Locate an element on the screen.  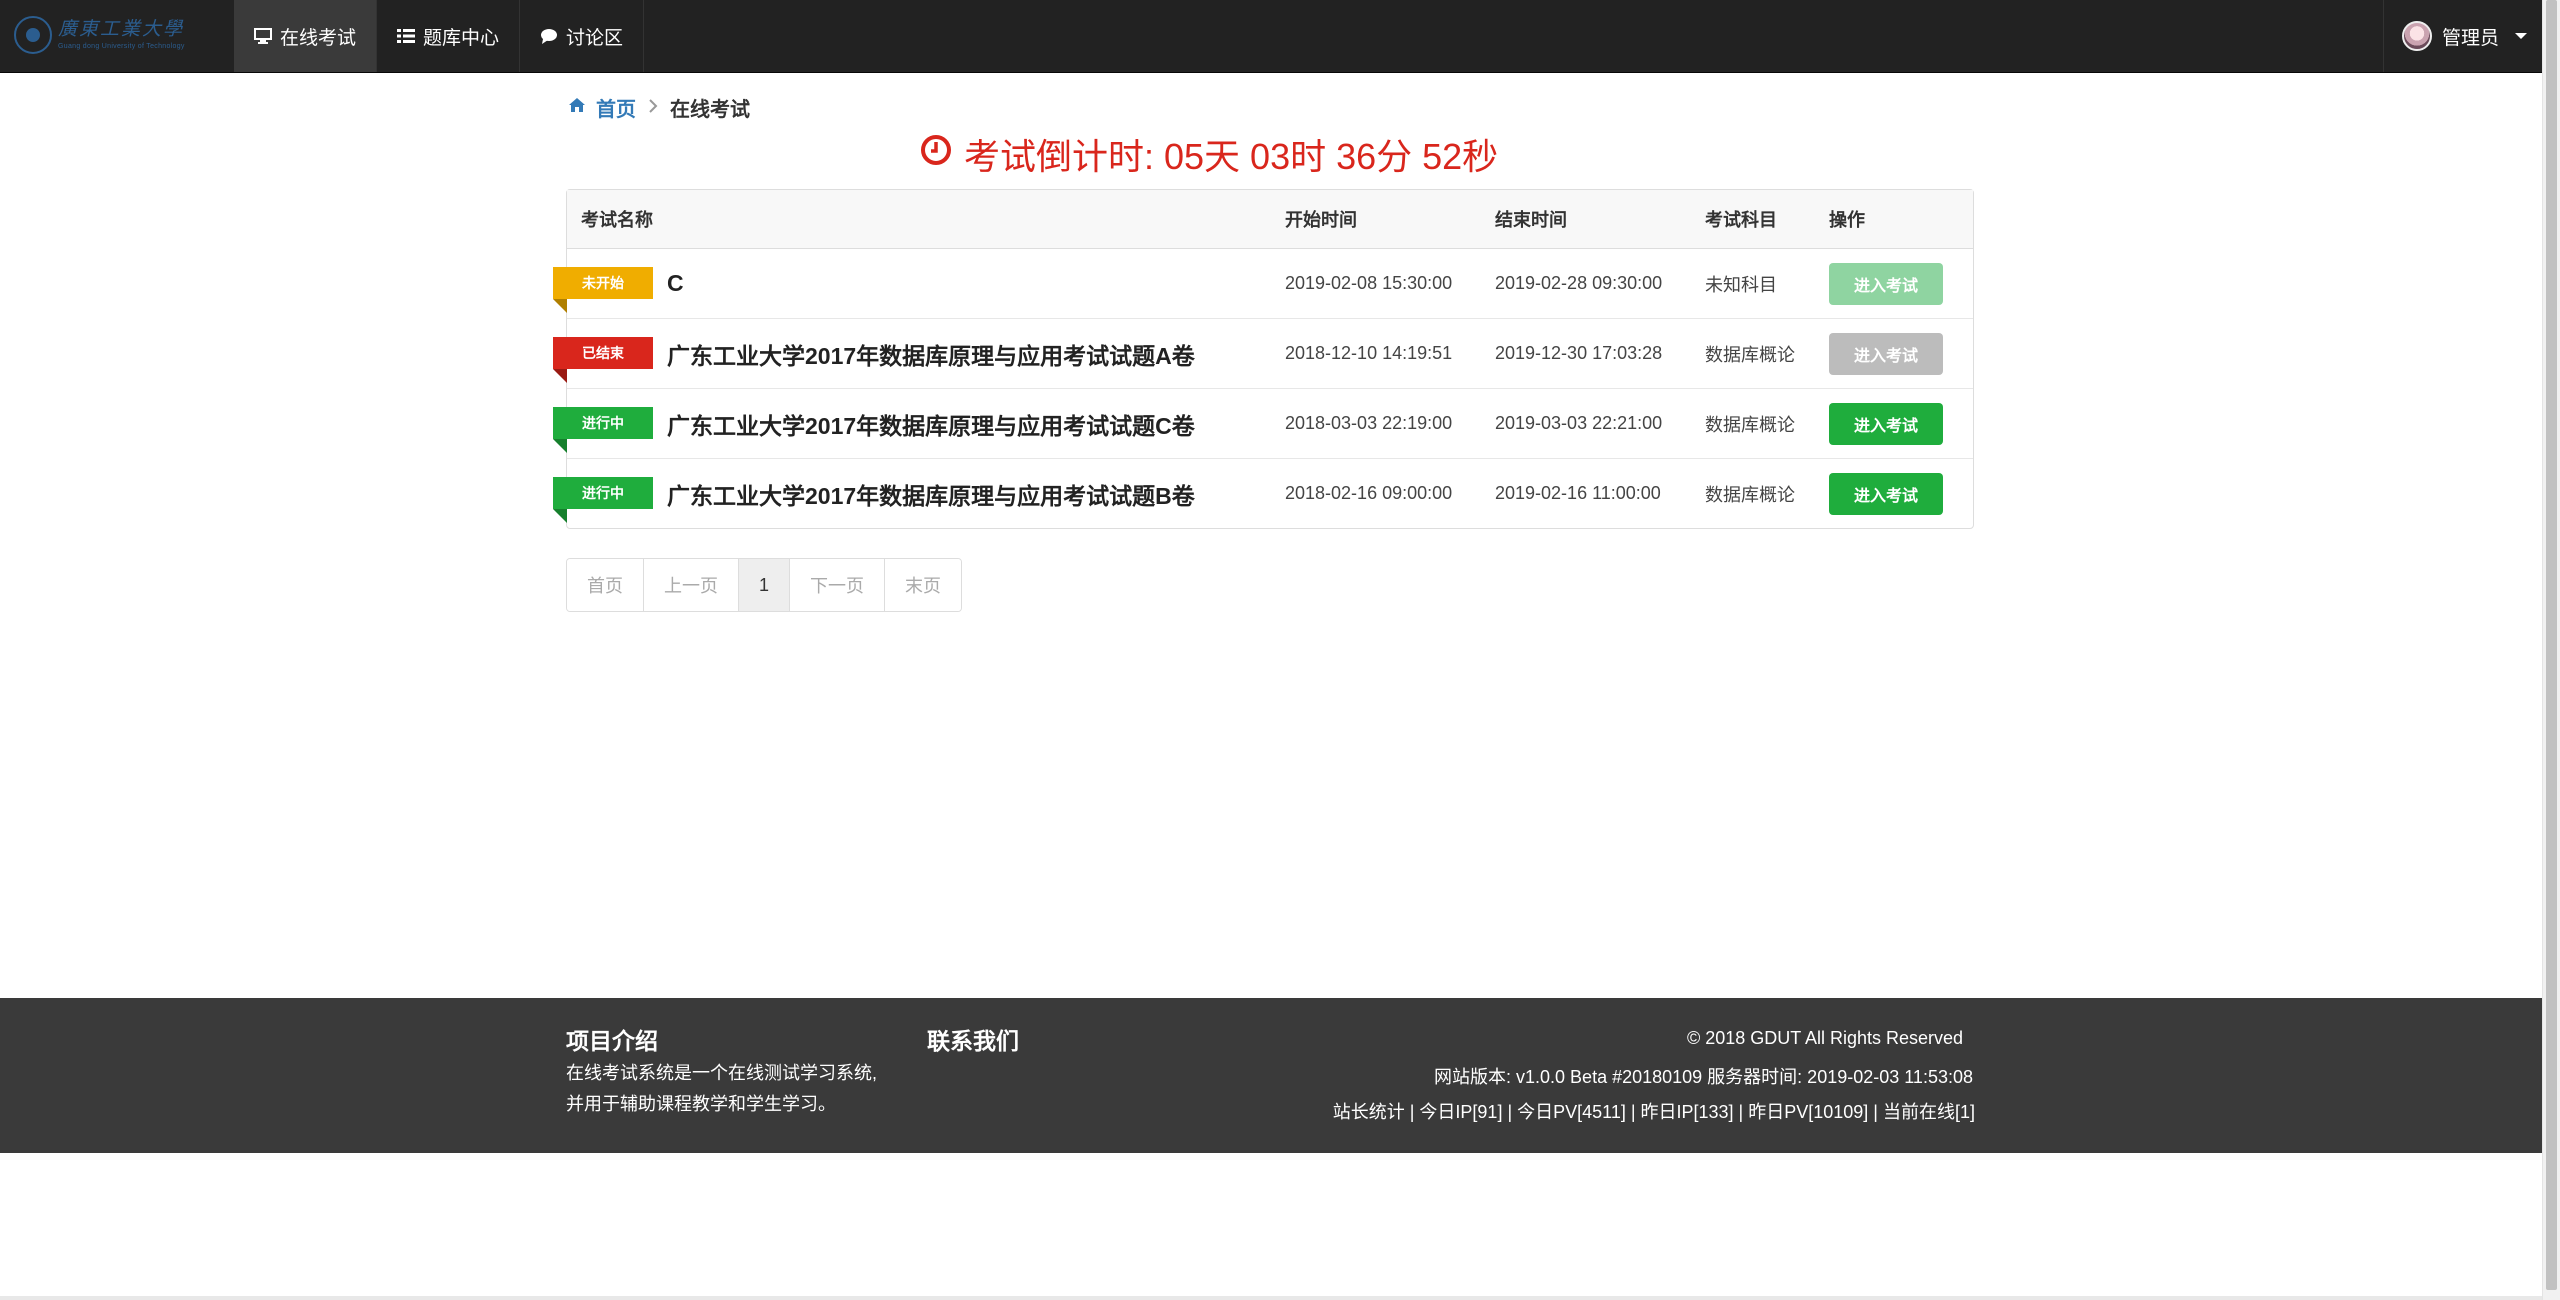
footer-about: 项目介绍 在线考试系统是一个在线测试学习系统, 并用于辅助课程教学和学生学习。 is located at coordinates (721, 1072).